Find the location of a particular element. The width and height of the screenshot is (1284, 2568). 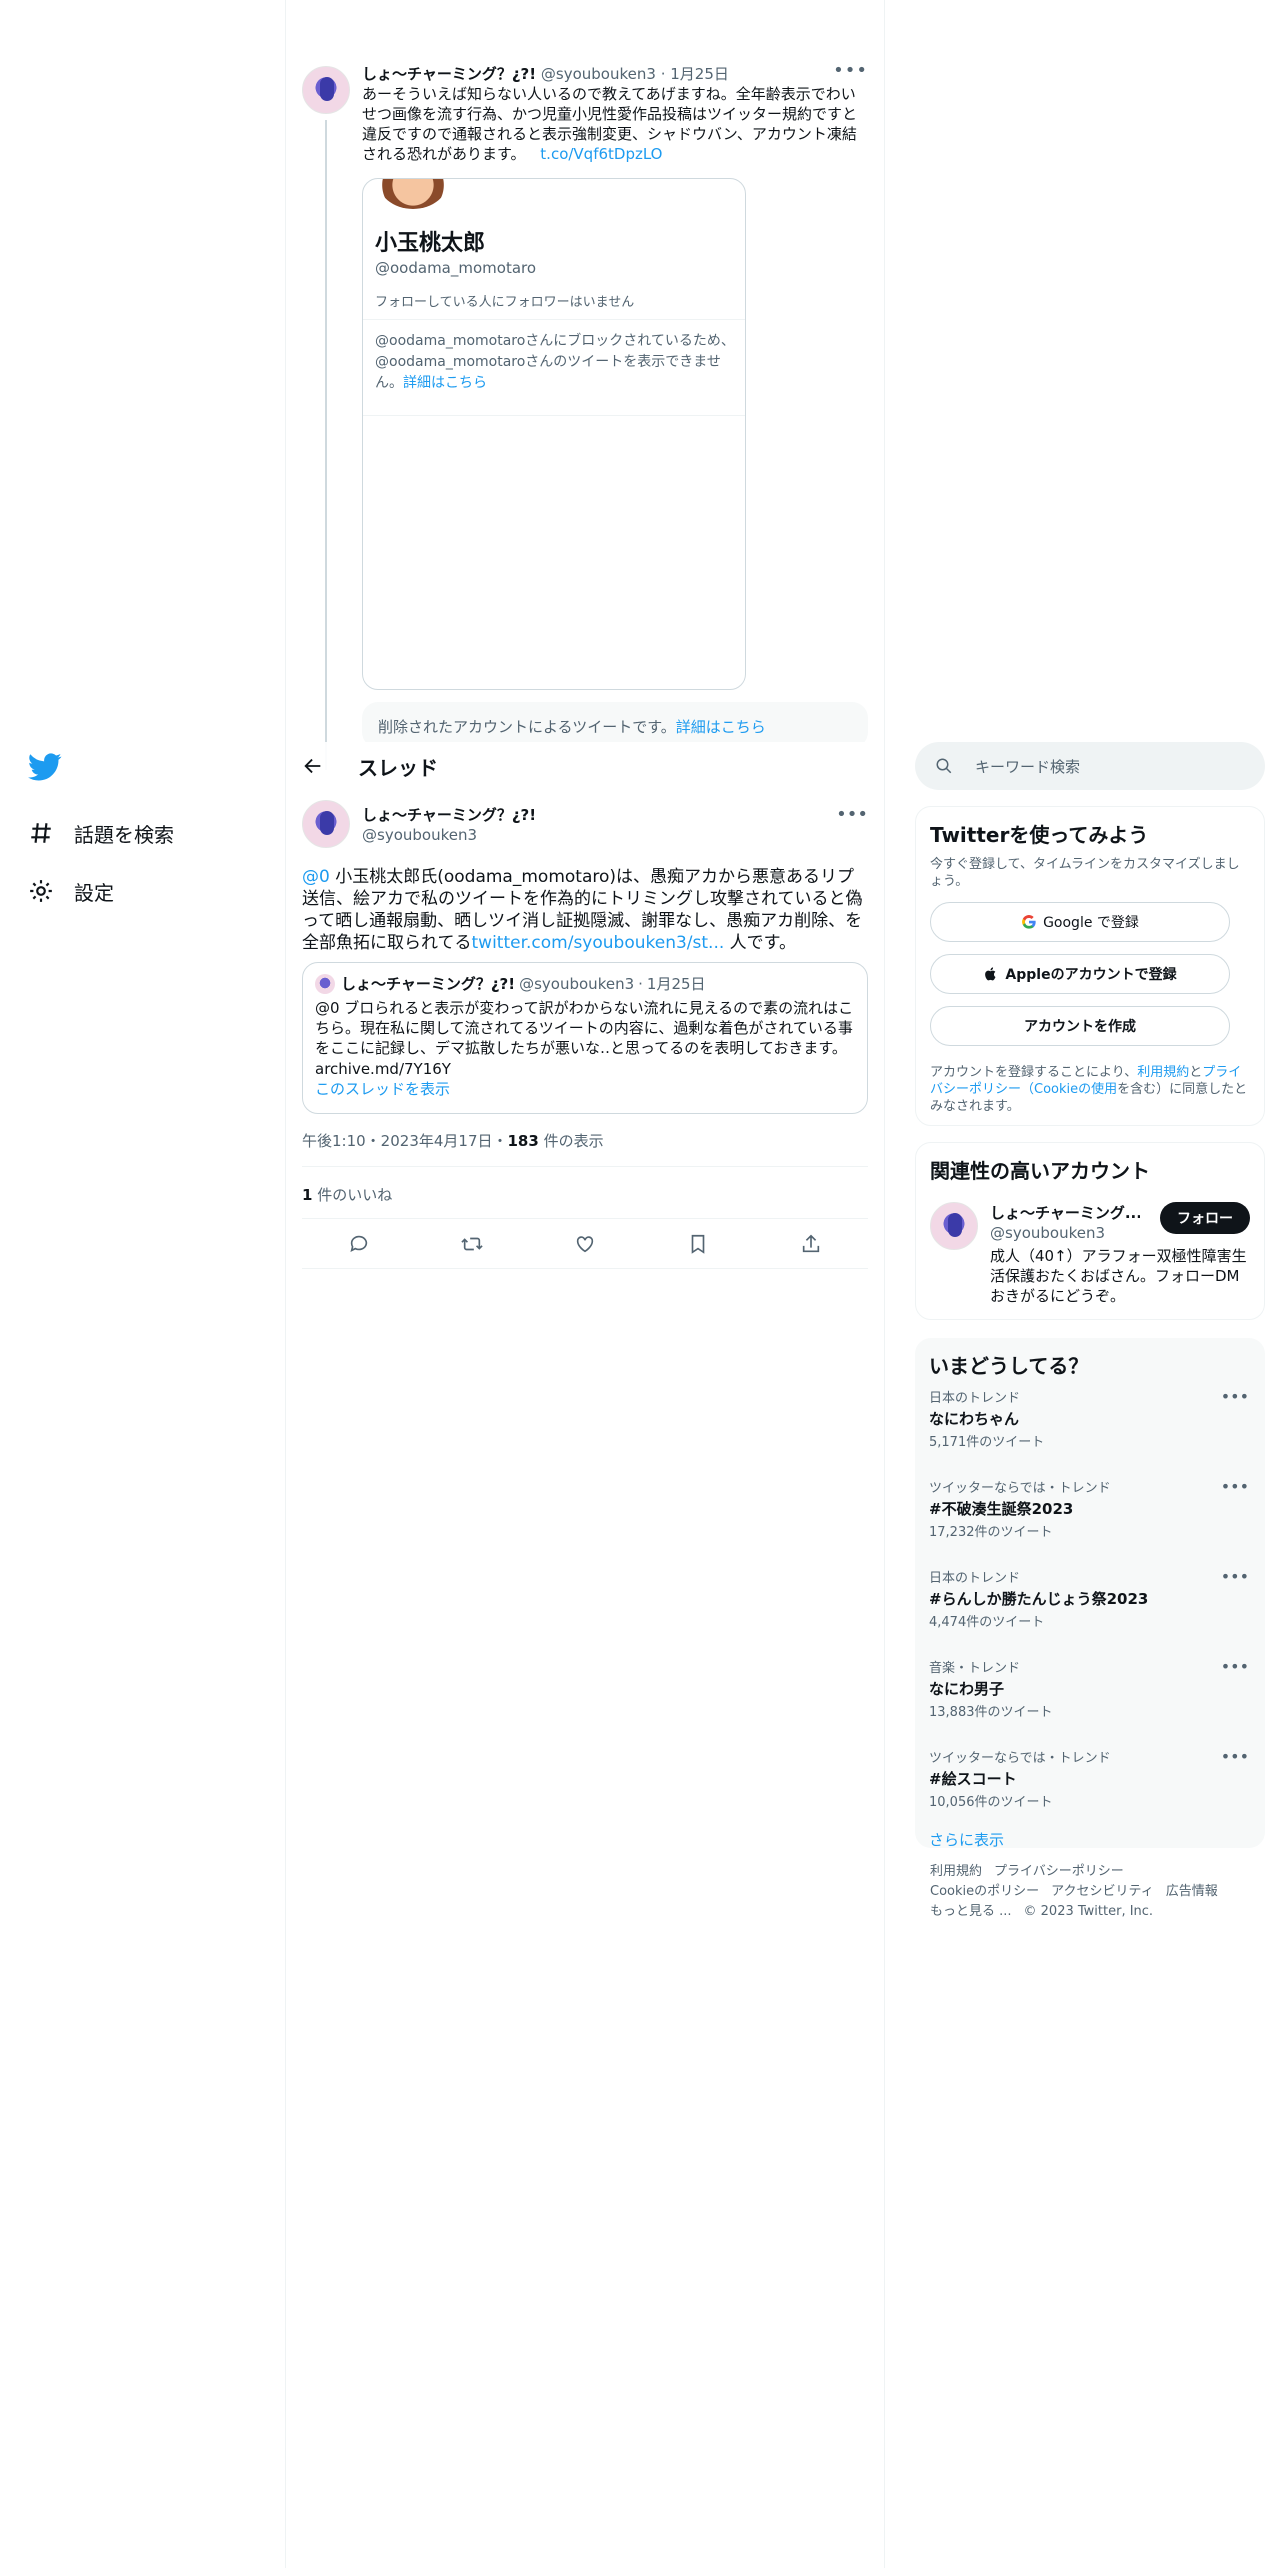

blocked-details-link: 詳細はこちら is located at coordinates (445, 383).